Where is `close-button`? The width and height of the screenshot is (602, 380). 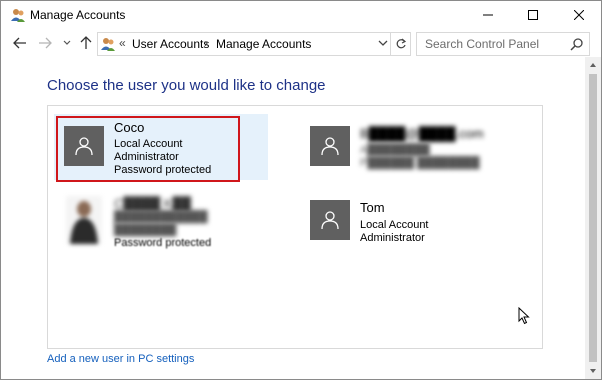
close-button is located at coordinates (578, 15).